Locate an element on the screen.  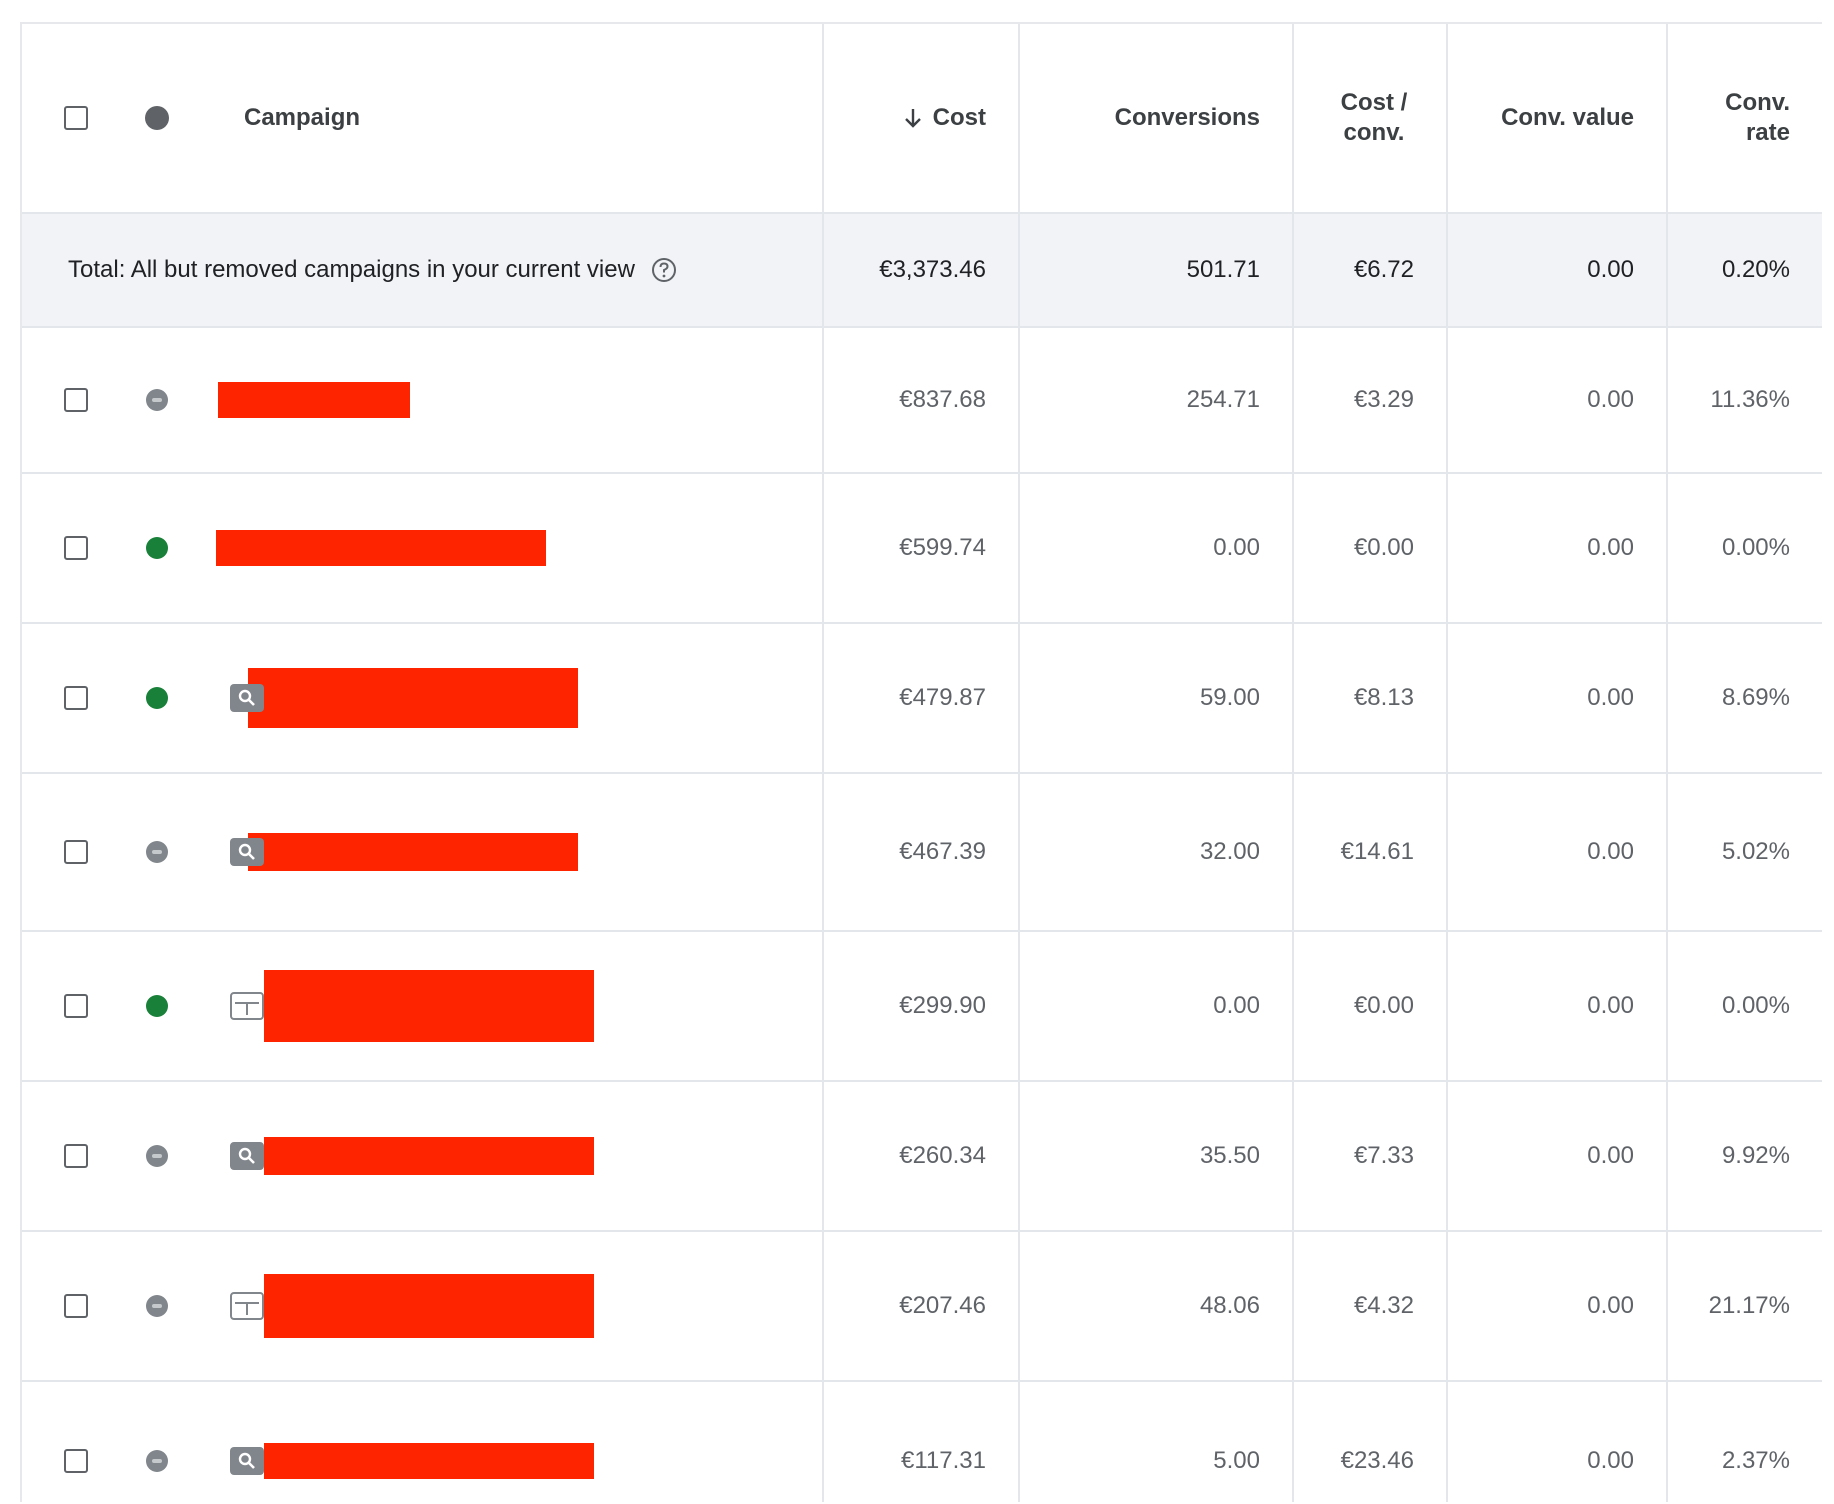
sort-down-arrow-icon is located at coordinates (912, 118).